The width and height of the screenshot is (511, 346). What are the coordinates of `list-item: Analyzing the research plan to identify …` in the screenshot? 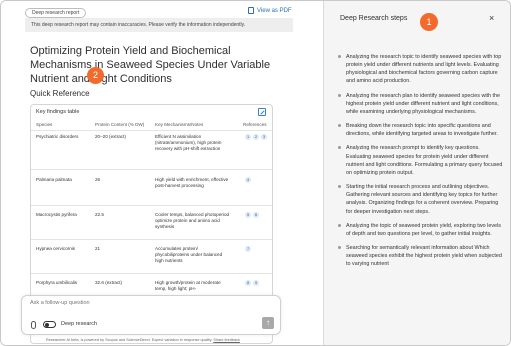 It's located at (420, 104).